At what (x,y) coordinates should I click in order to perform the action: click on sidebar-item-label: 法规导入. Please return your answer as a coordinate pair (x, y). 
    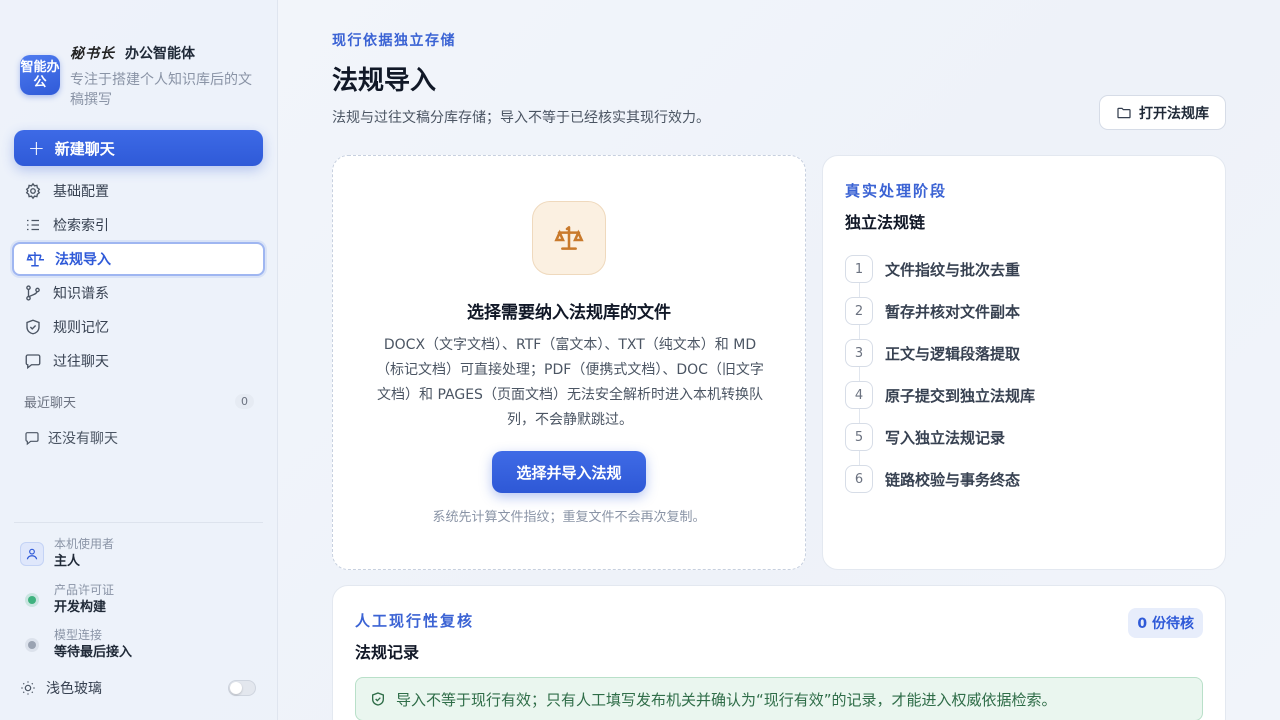
    Looking at the image, I should click on (83, 260).